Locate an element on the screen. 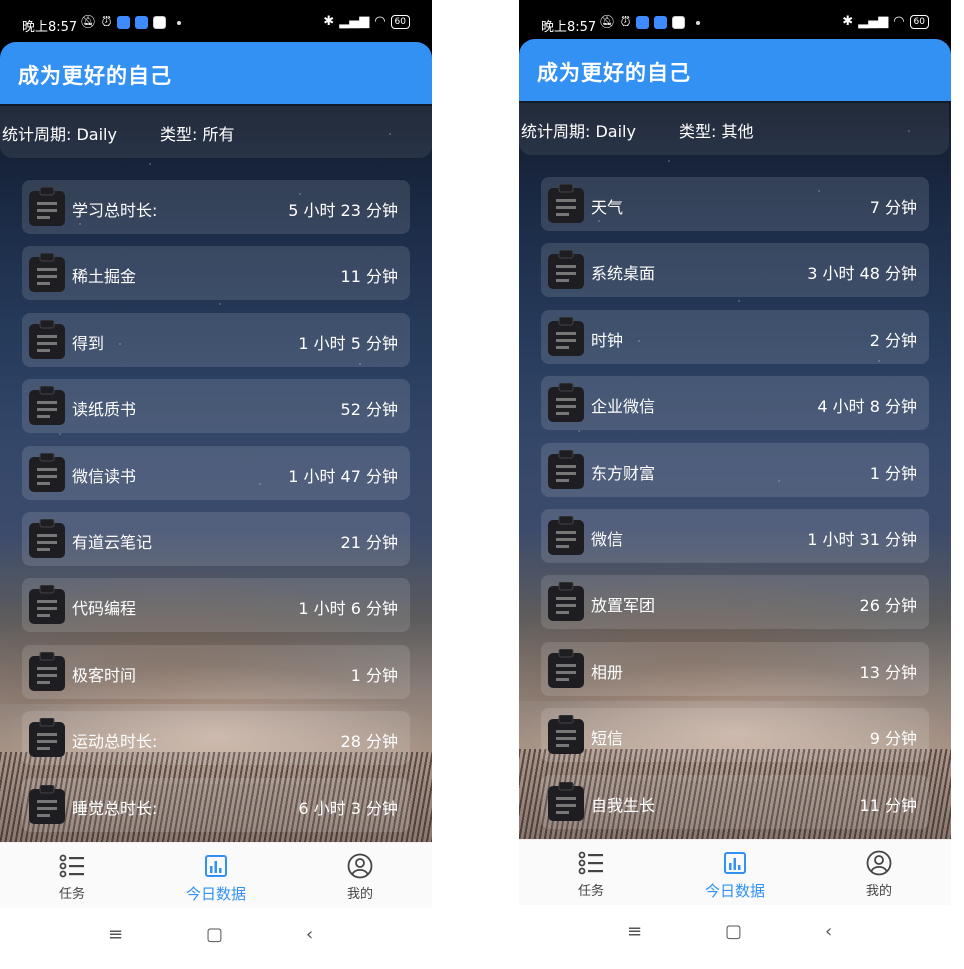 The height and width of the screenshot is (969, 964). item-name: 微信读书 is located at coordinates (104, 476).